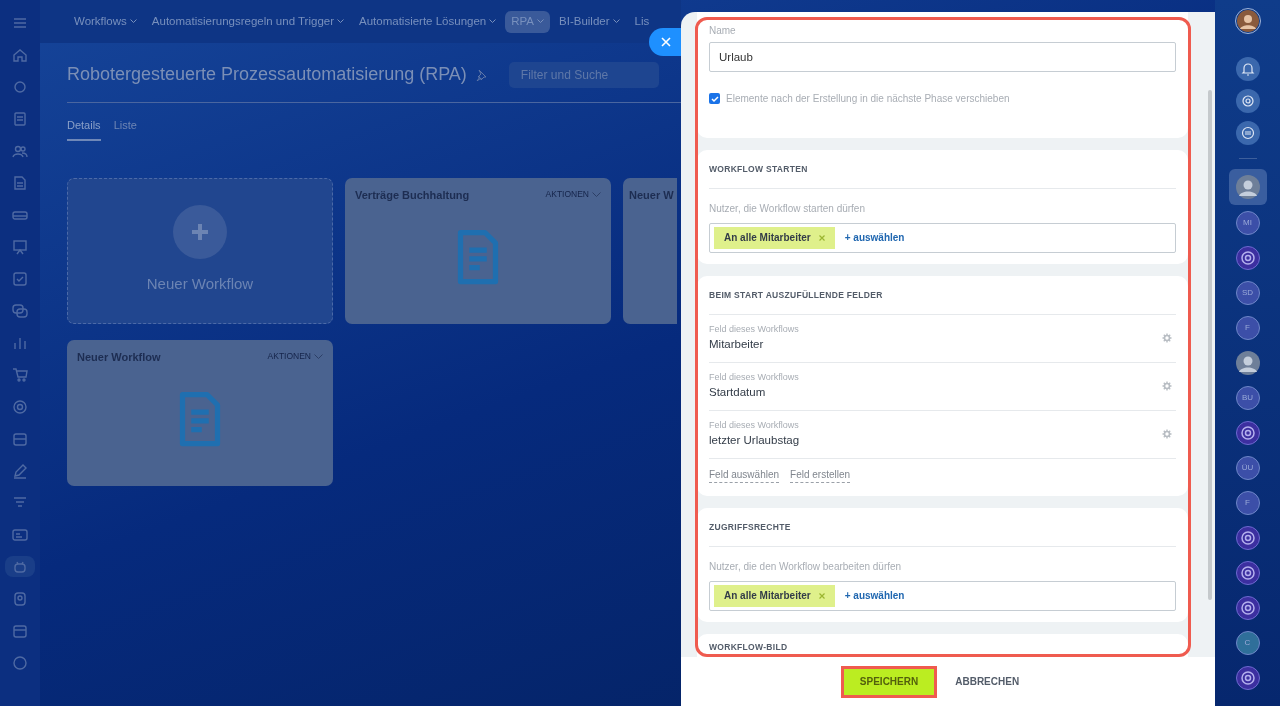  Describe the element at coordinates (583, 74) in the screenshot. I see `search-field: Filter und Suche` at that location.